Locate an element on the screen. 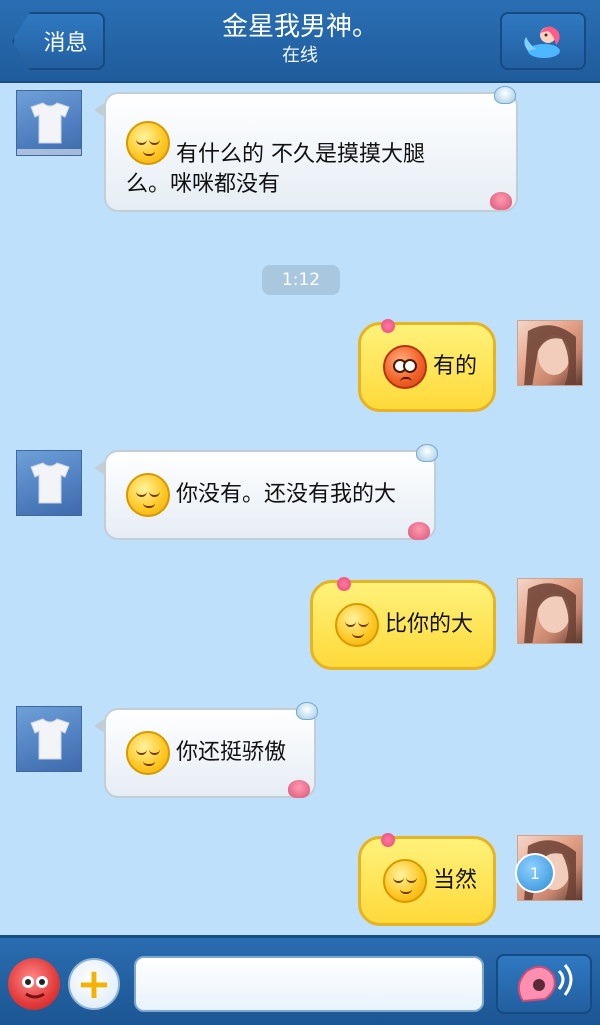  message-bubble-received: 你没有。还没有我的大 is located at coordinates (266, 492).